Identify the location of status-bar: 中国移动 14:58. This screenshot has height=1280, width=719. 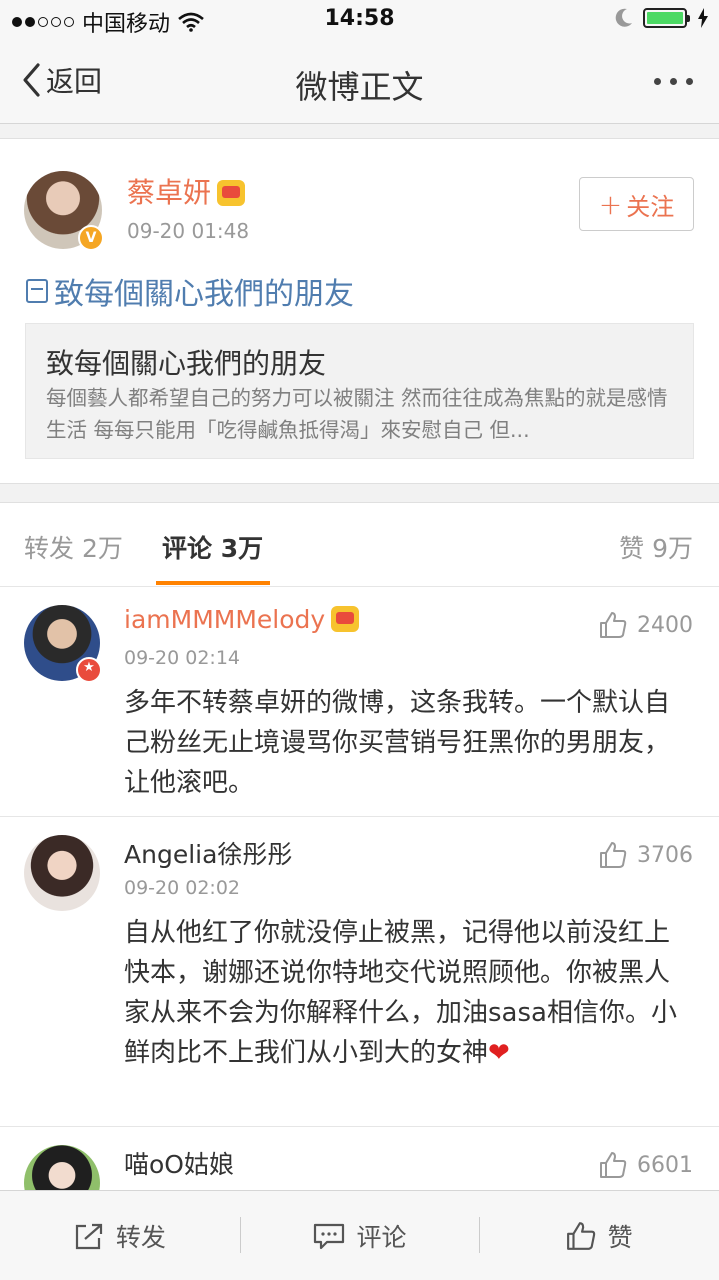
(359, 20).